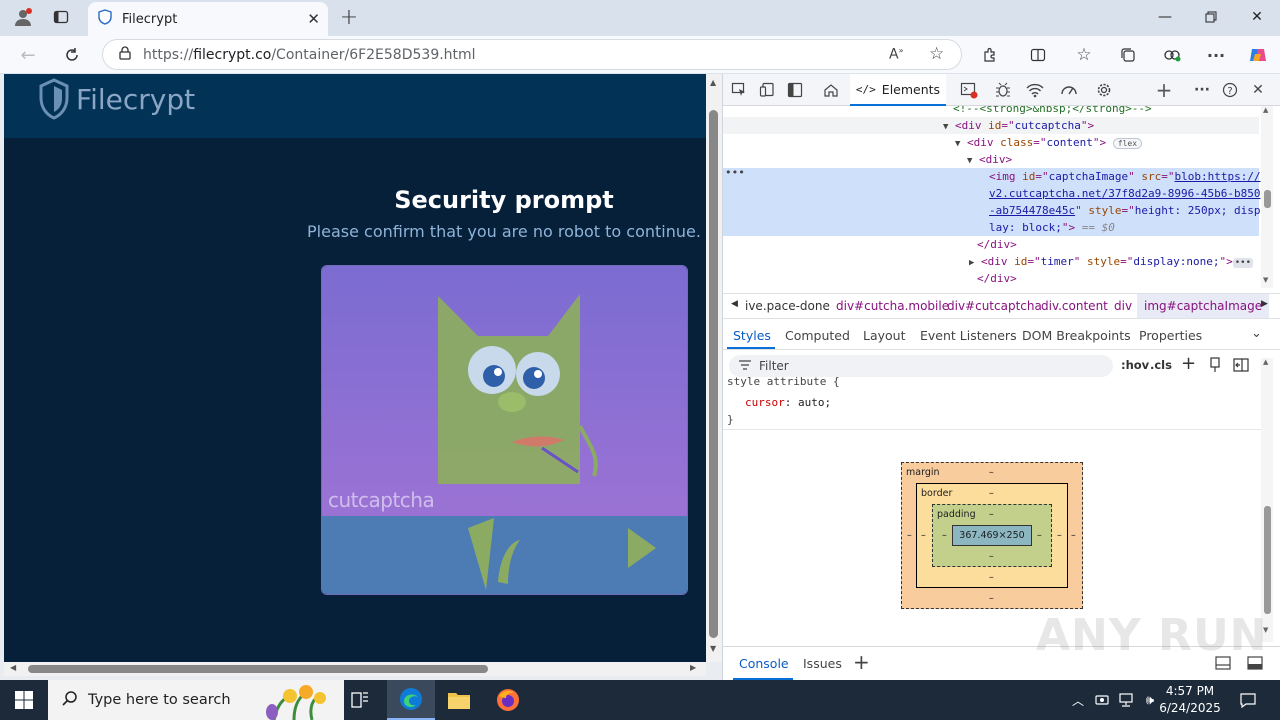 The height and width of the screenshot is (720, 1280). Describe the element at coordinates (997, 244) in the screenshot. I see `dom-line-close-div: </div>` at that location.